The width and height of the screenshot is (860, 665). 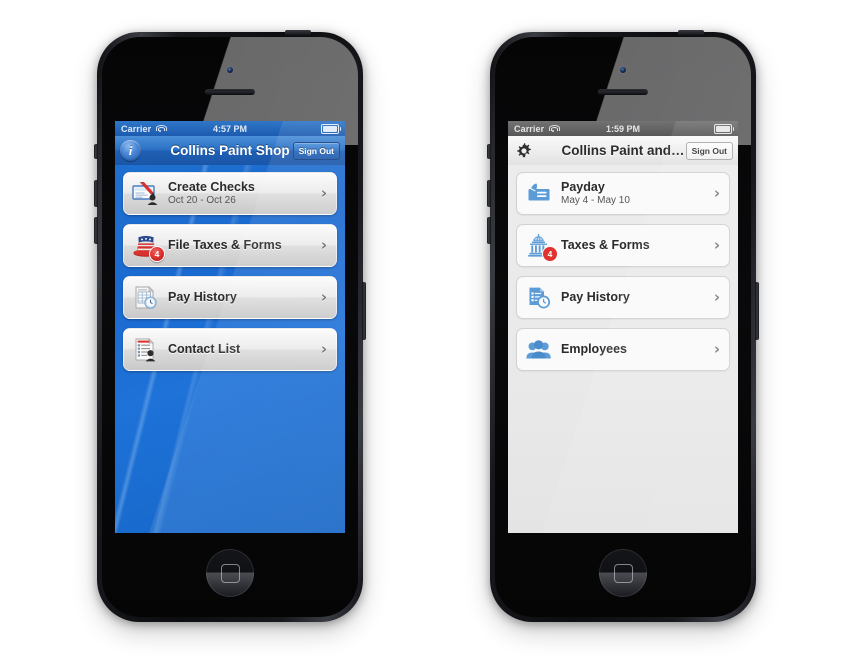 I want to click on power-button-left, so click(x=298, y=32).